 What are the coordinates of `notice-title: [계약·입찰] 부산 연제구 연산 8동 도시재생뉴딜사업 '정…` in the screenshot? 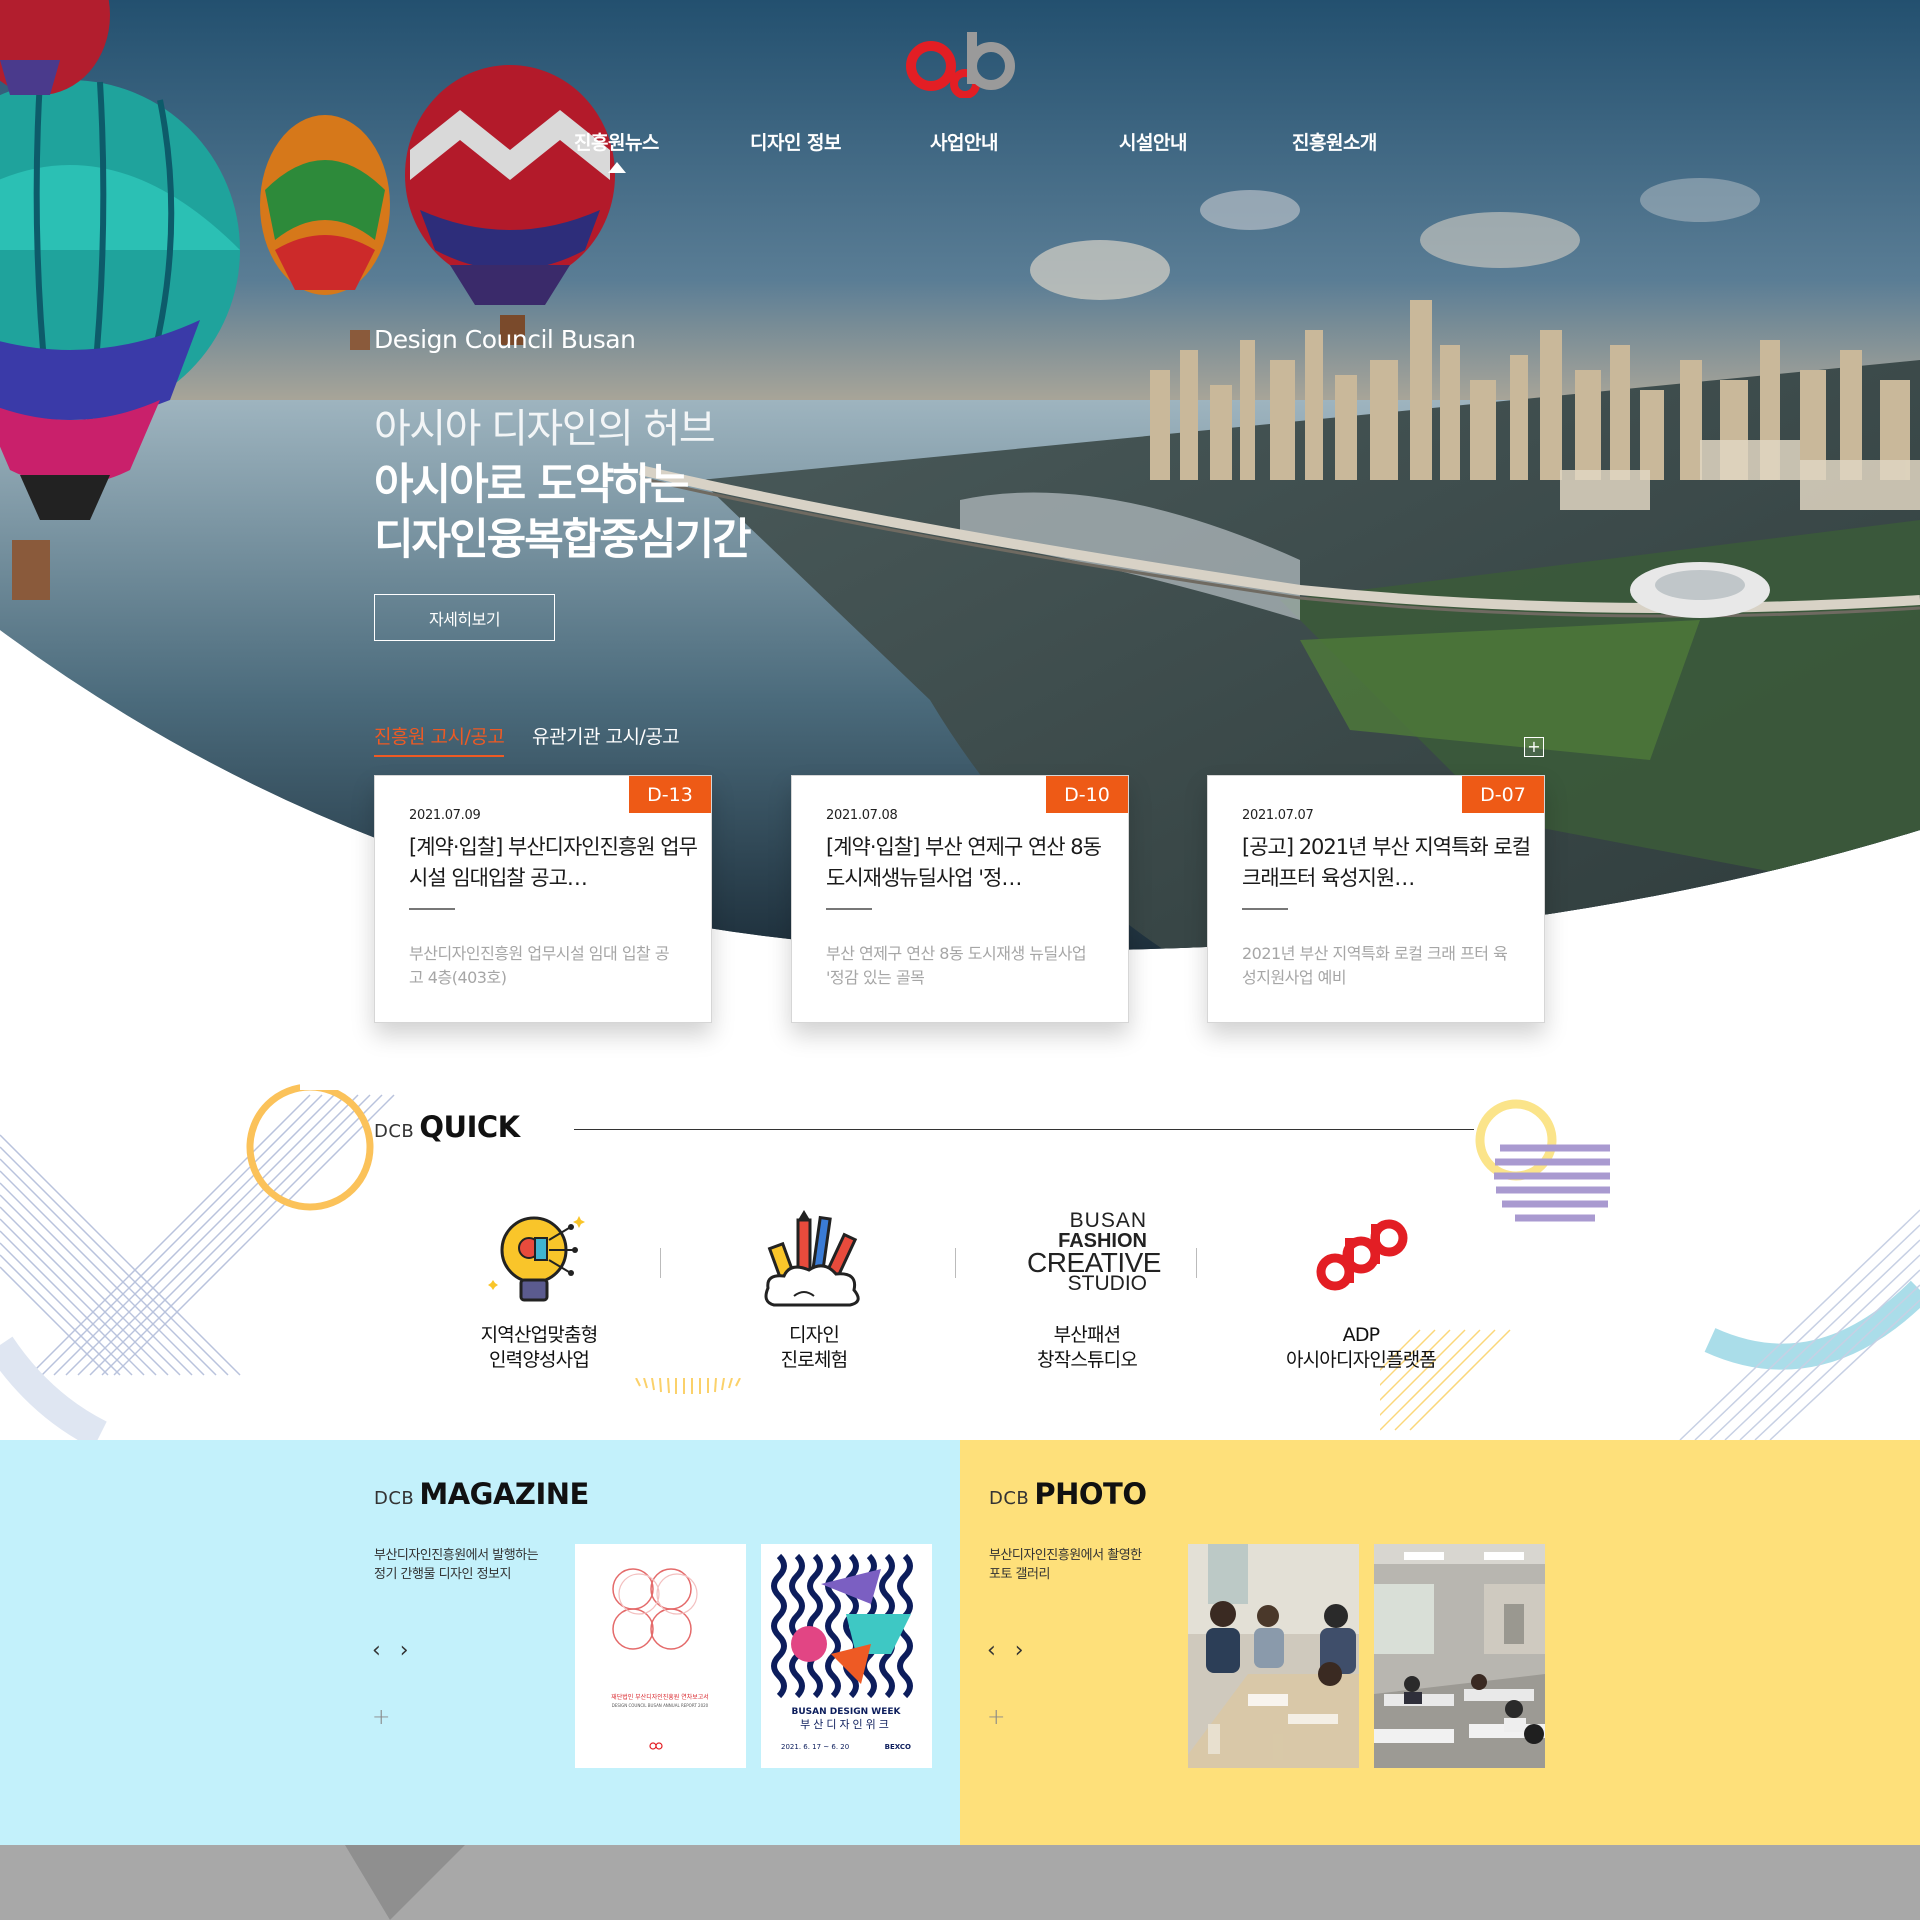 It's located at (971, 863).